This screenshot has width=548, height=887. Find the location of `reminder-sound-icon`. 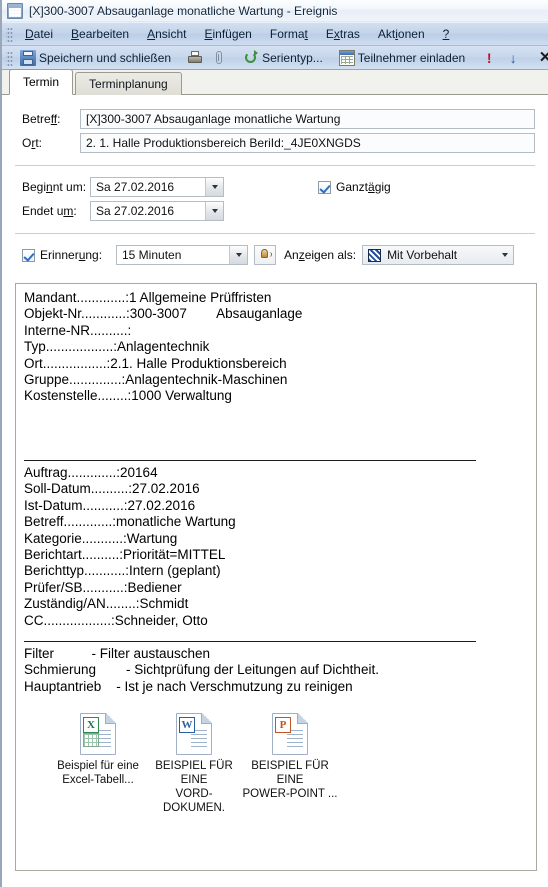

reminder-sound-icon is located at coordinates (266, 255).